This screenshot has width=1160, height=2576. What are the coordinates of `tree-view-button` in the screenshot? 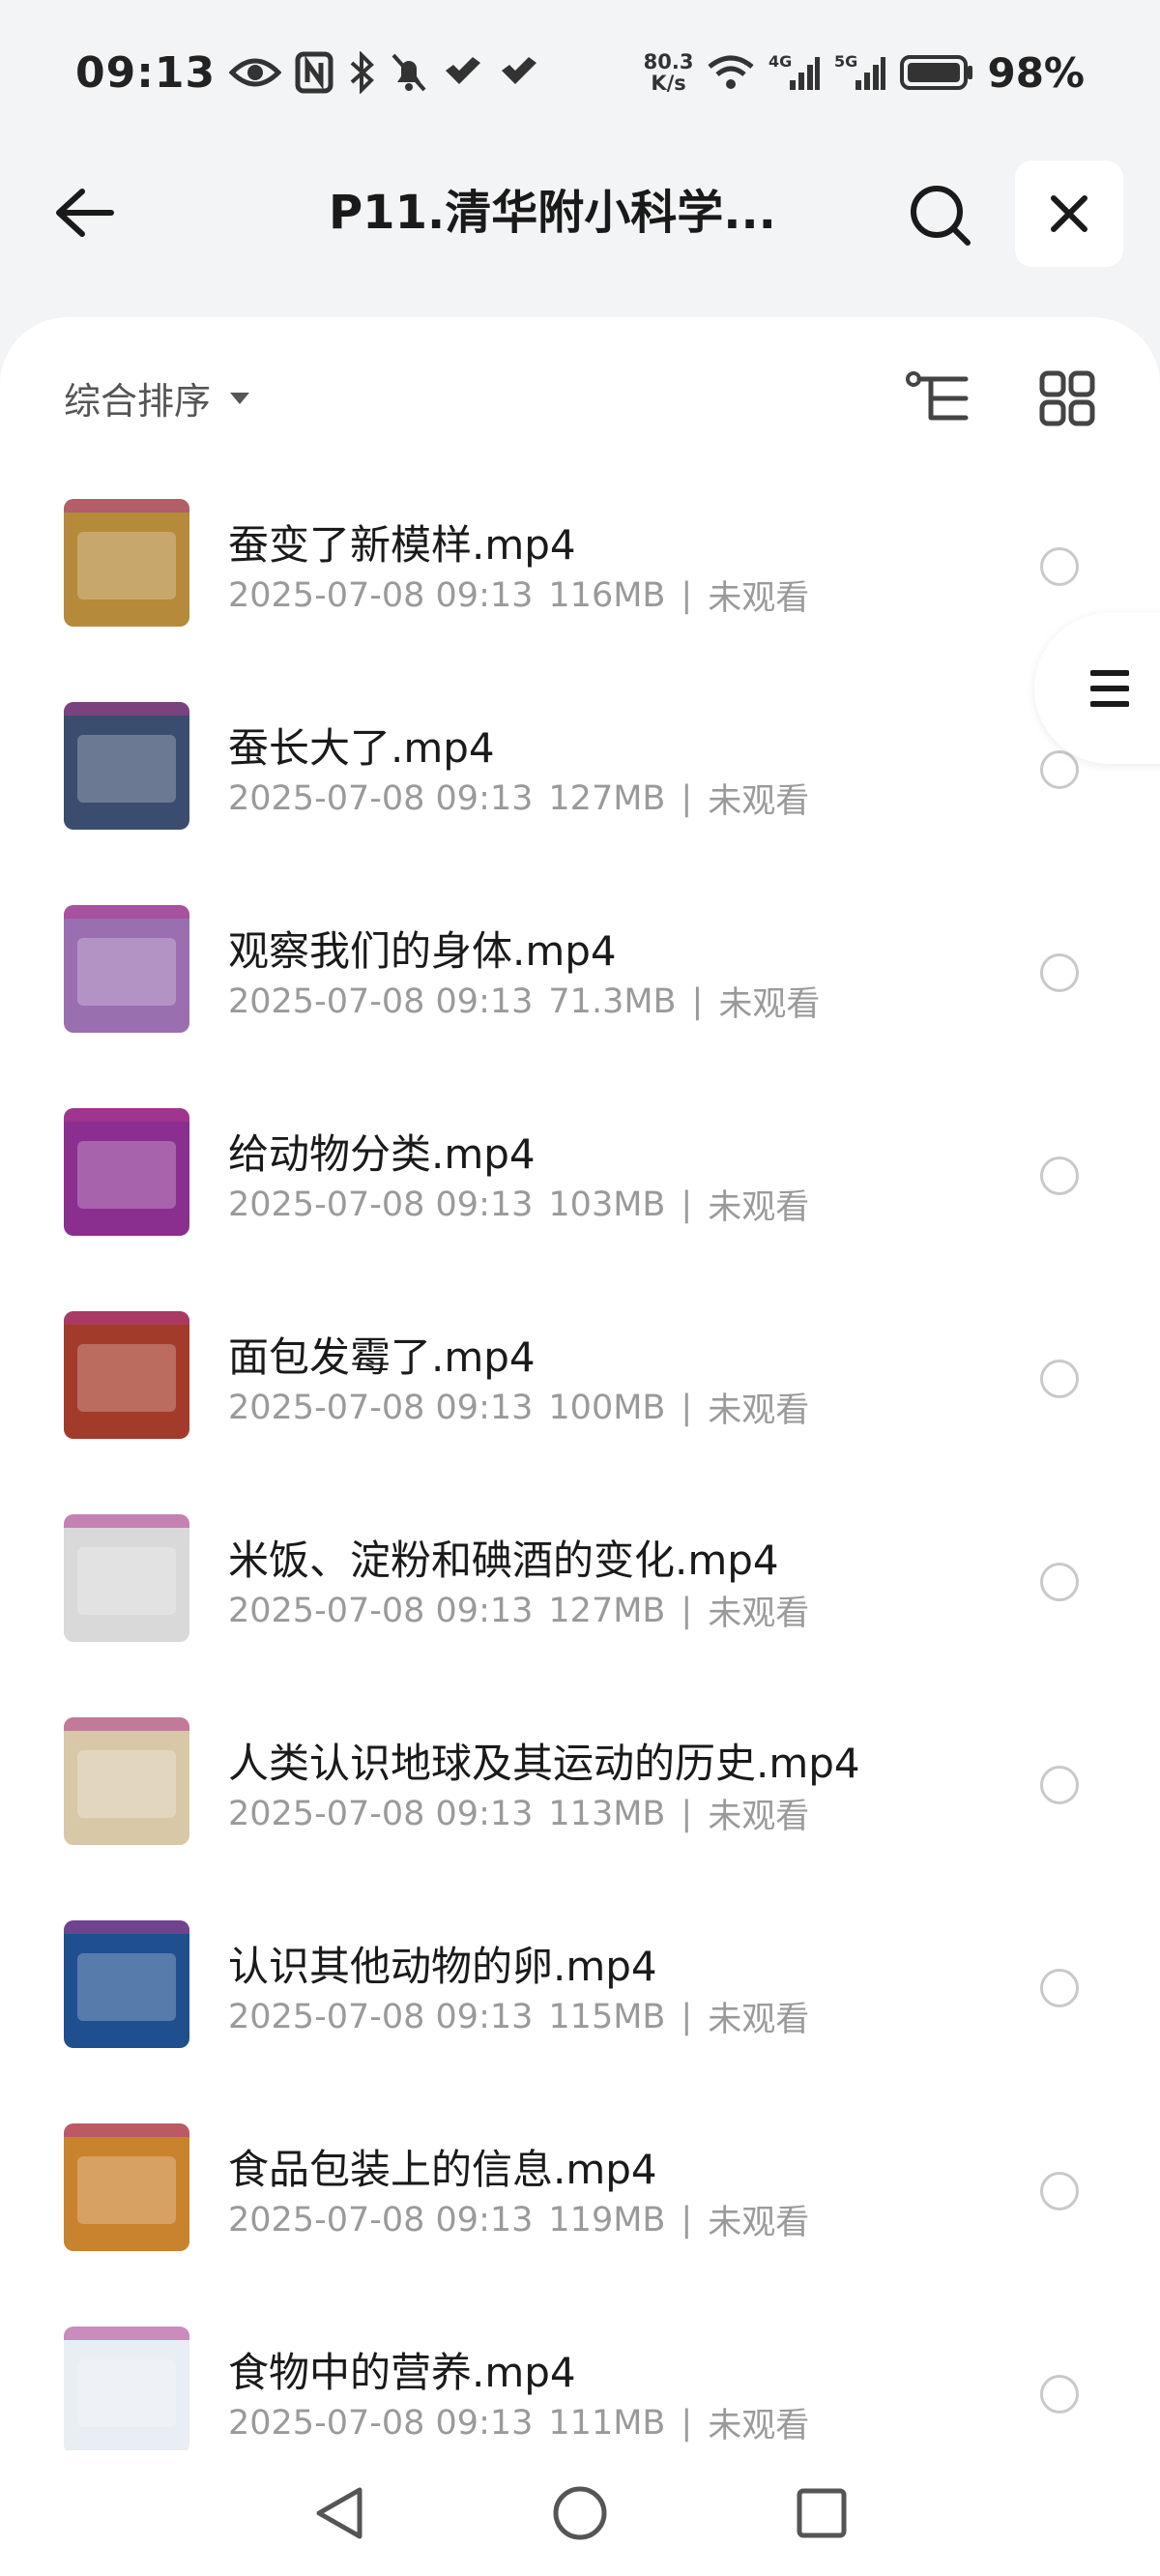 It's located at (938, 398).